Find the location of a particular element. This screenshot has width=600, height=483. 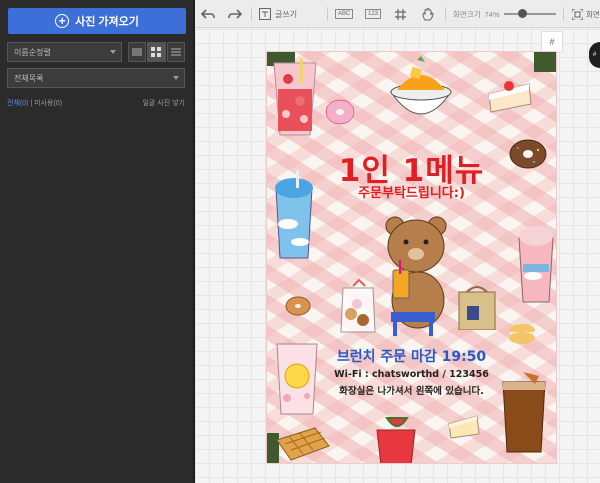

view-mode-group is located at coordinates (156, 52).